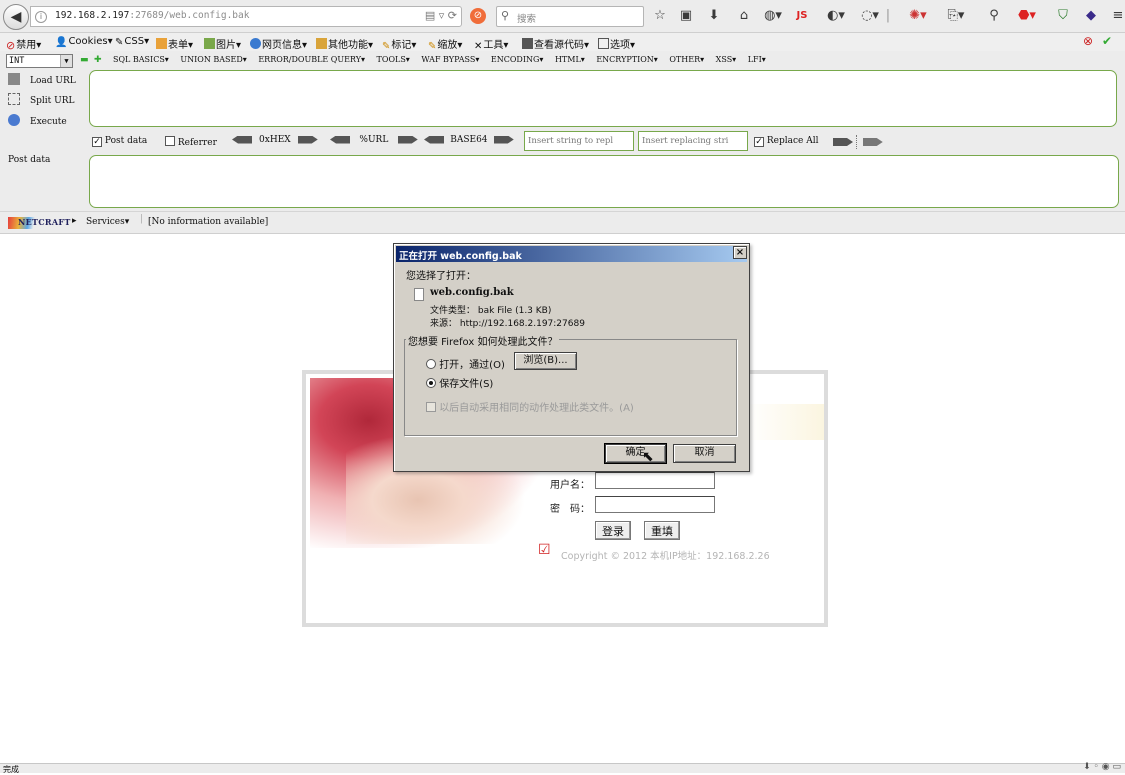  Describe the element at coordinates (648, 457) in the screenshot. I see `cursor-icon: ⬉` at that location.